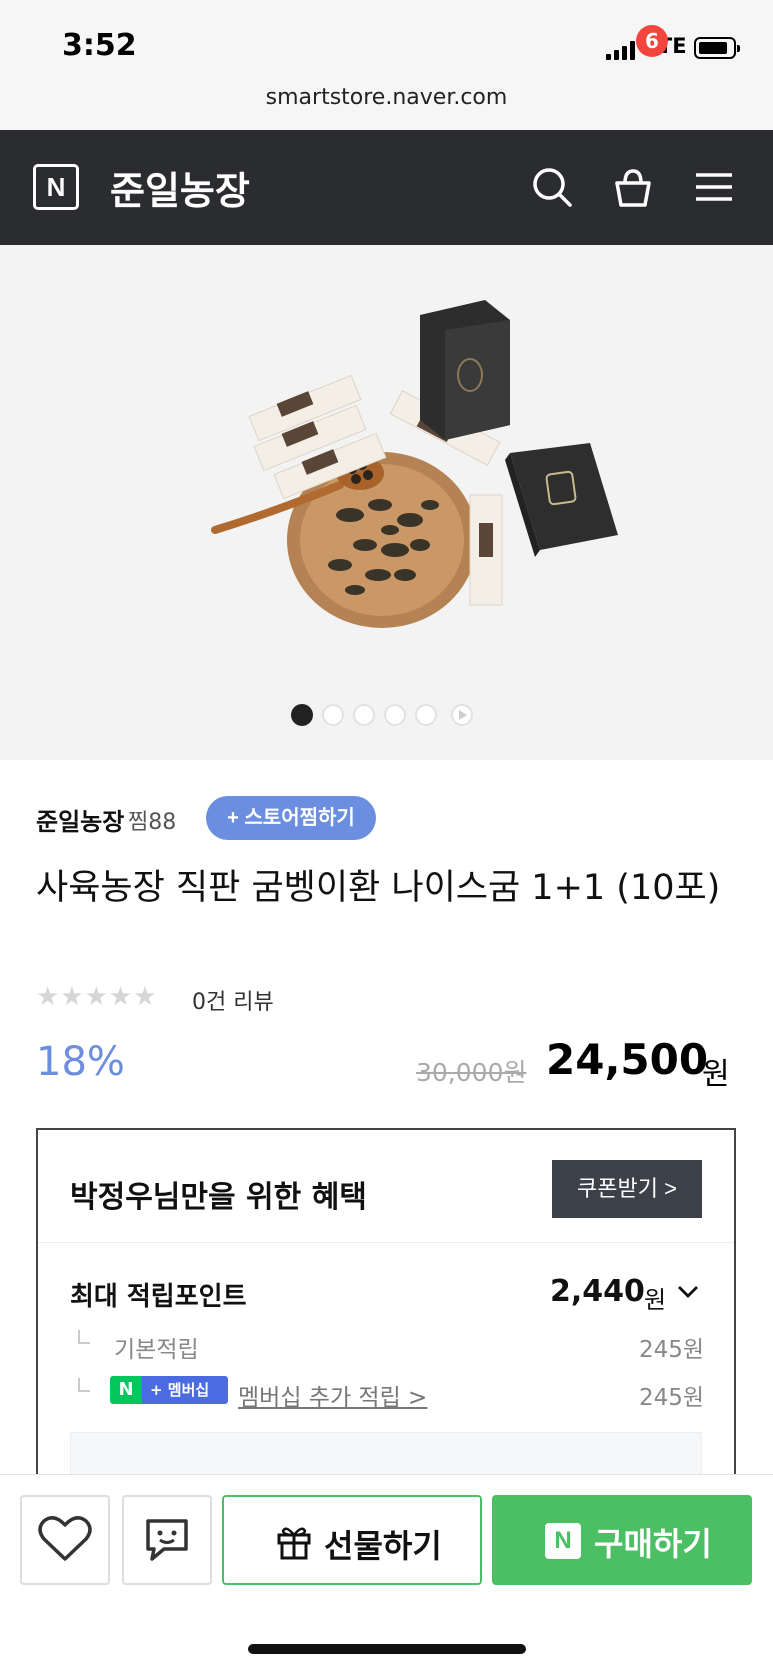 The height and width of the screenshot is (1674, 773). I want to click on basic-points-row: 기본적립 245원, so click(387, 1347).